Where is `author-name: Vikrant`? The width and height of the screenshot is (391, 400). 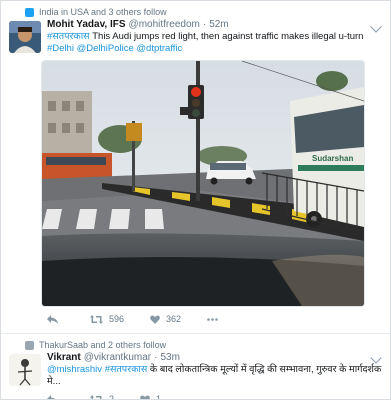 author-name: Vikrant is located at coordinates (64, 357).